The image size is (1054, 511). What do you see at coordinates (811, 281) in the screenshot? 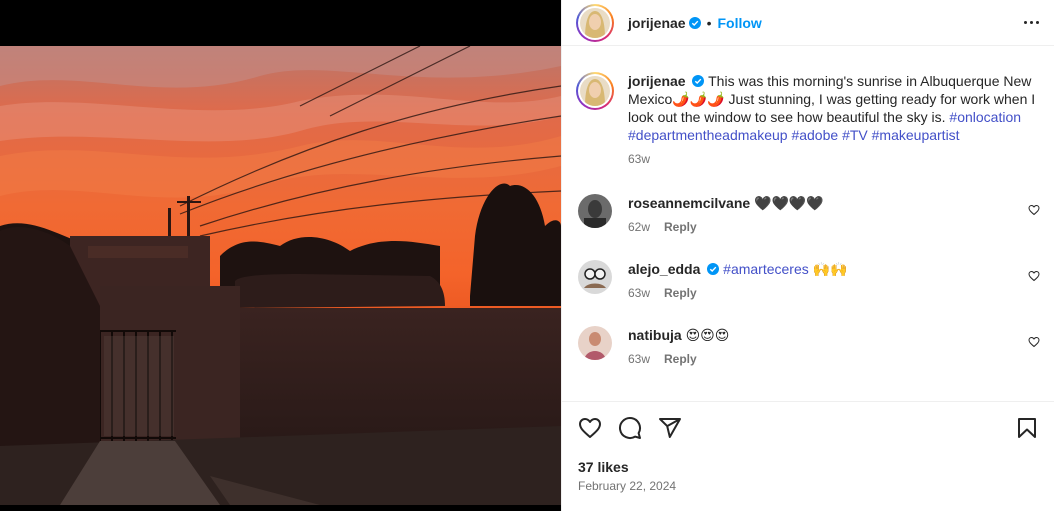
I see `comment-item: alejo_edda #amarteceres 🙌🙌 63w Reply` at bounding box center [811, 281].